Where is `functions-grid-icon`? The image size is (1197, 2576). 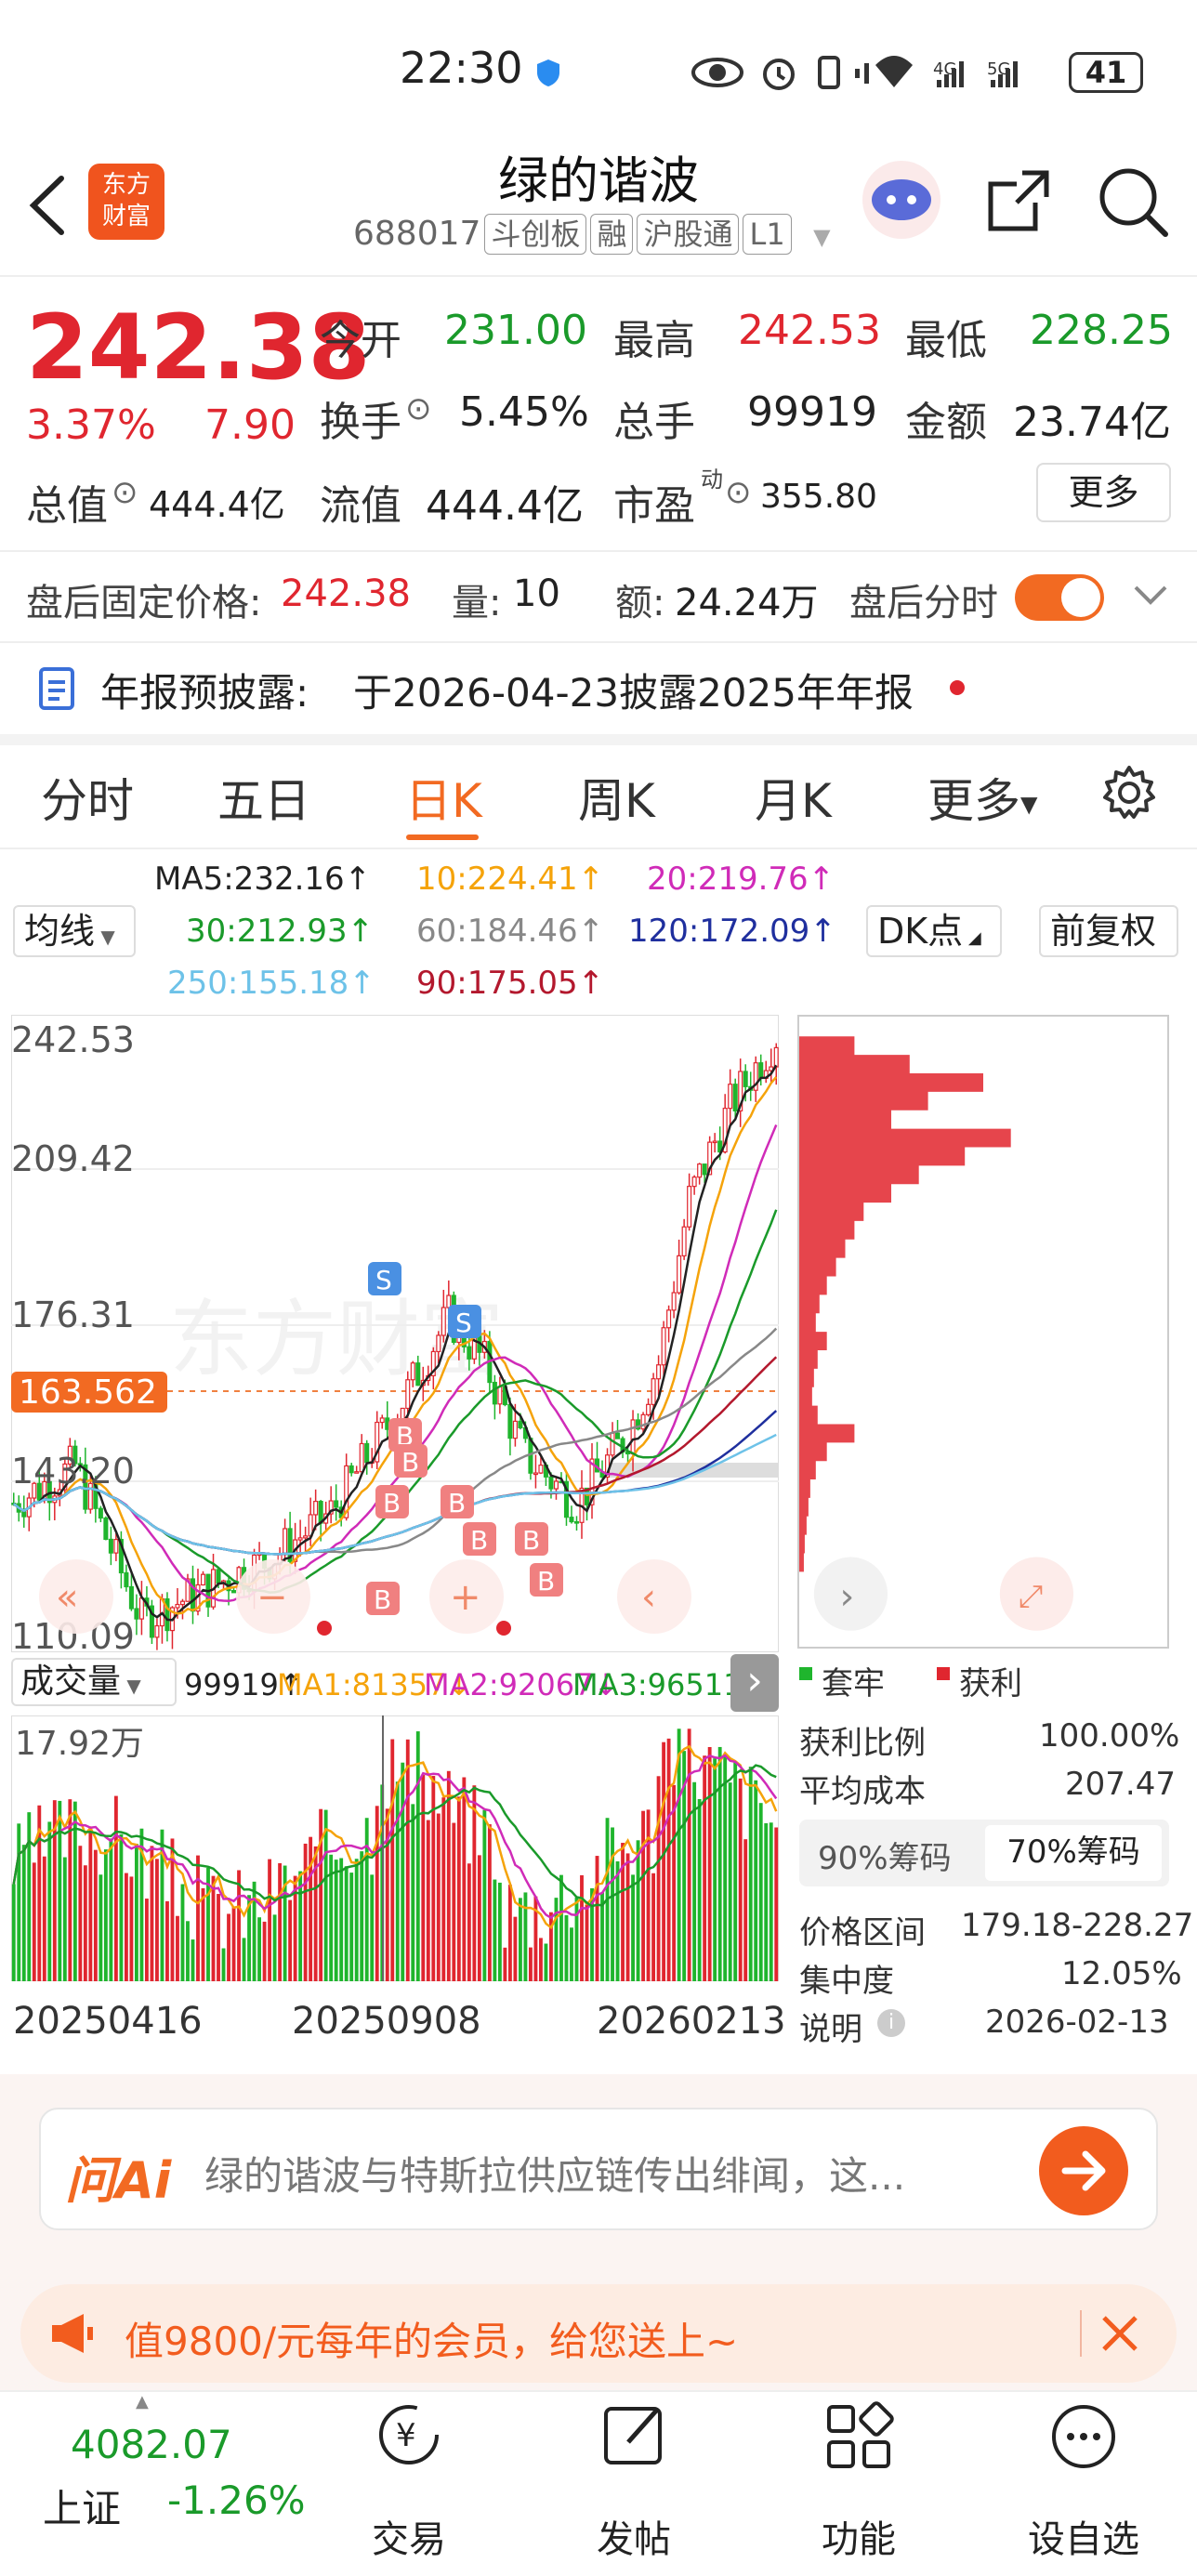 functions-grid-icon is located at coordinates (858, 2436).